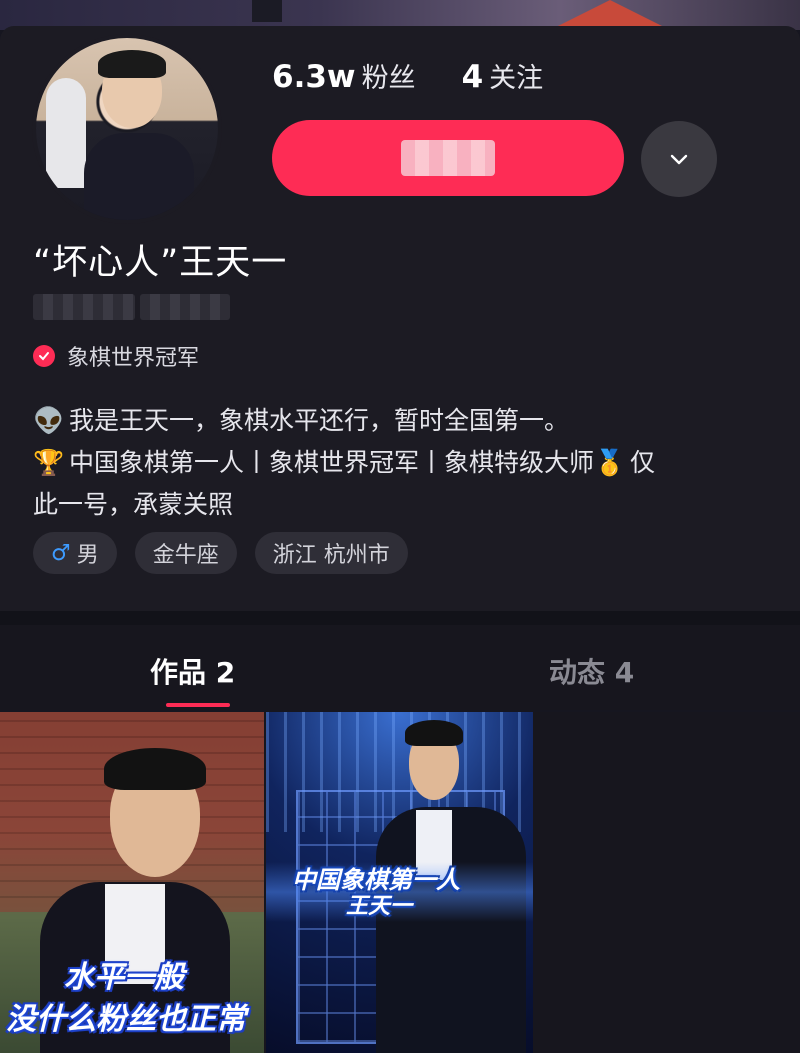 The image size is (800, 1053). Describe the element at coordinates (185, 553) in the screenshot. I see `tag-zodiac: 金牛座` at that location.